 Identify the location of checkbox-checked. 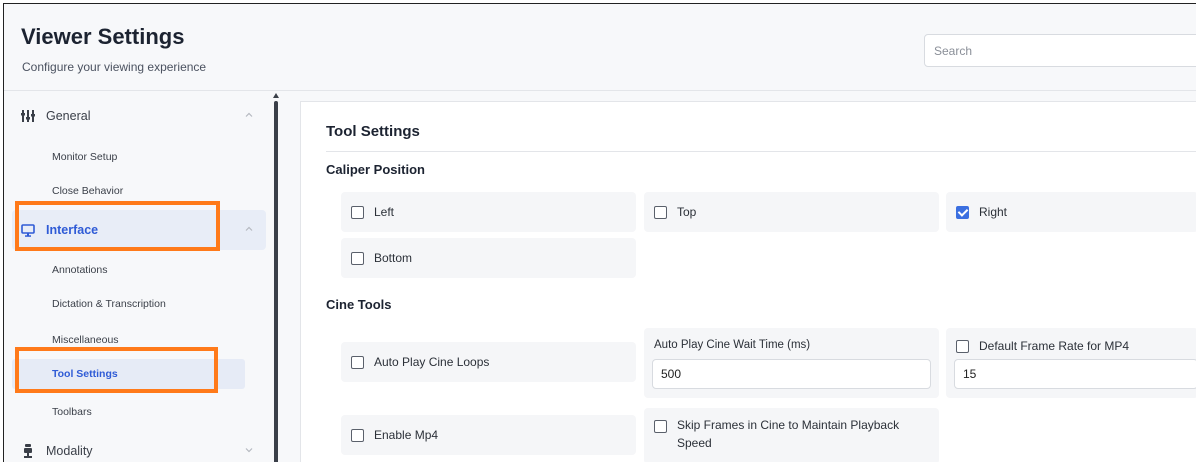
(962, 212).